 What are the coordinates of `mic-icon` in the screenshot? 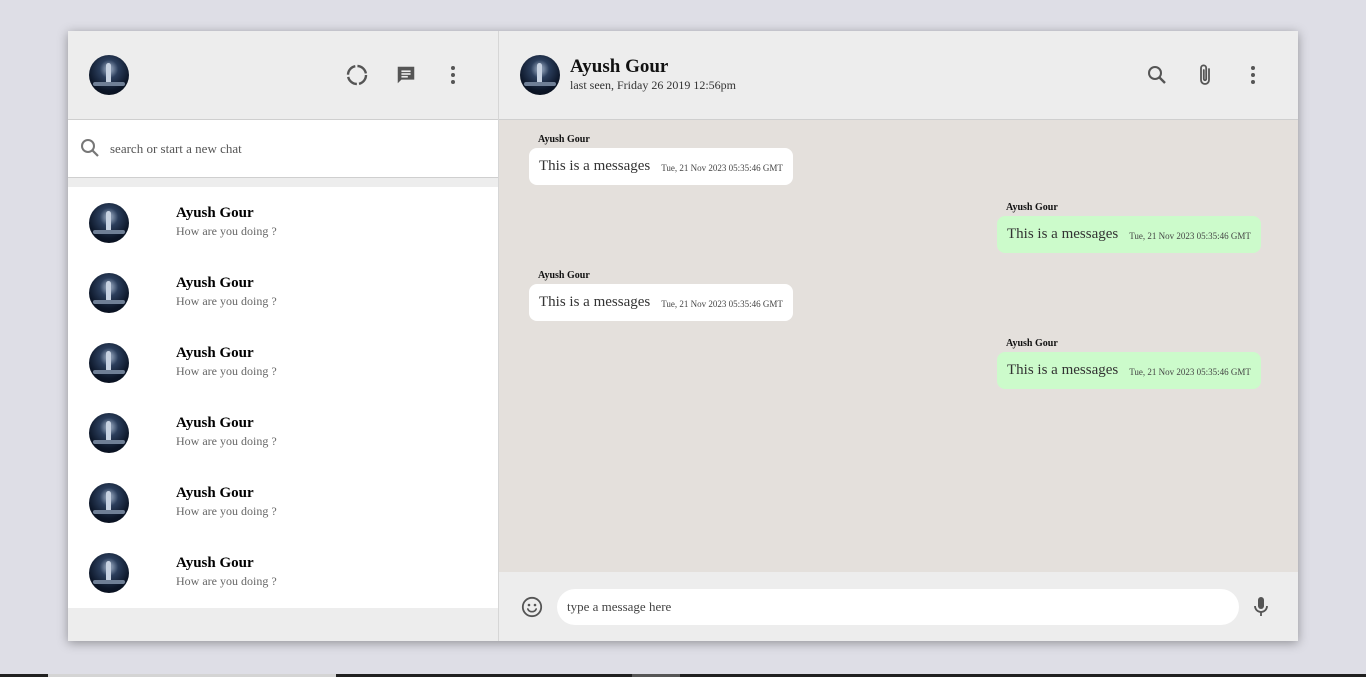 It's located at (1261, 609).